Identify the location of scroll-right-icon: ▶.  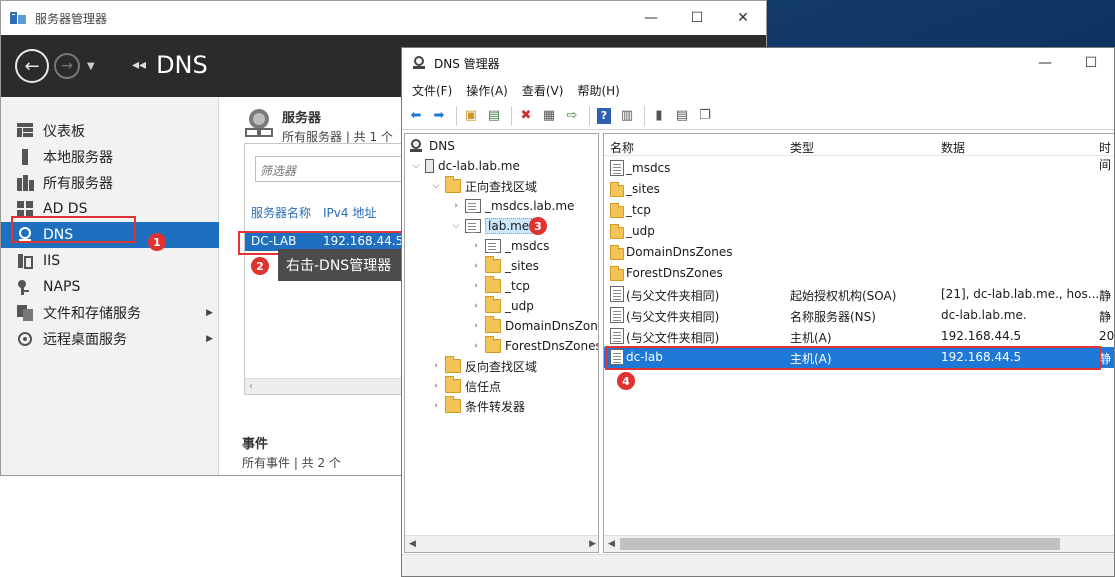
(592, 544).